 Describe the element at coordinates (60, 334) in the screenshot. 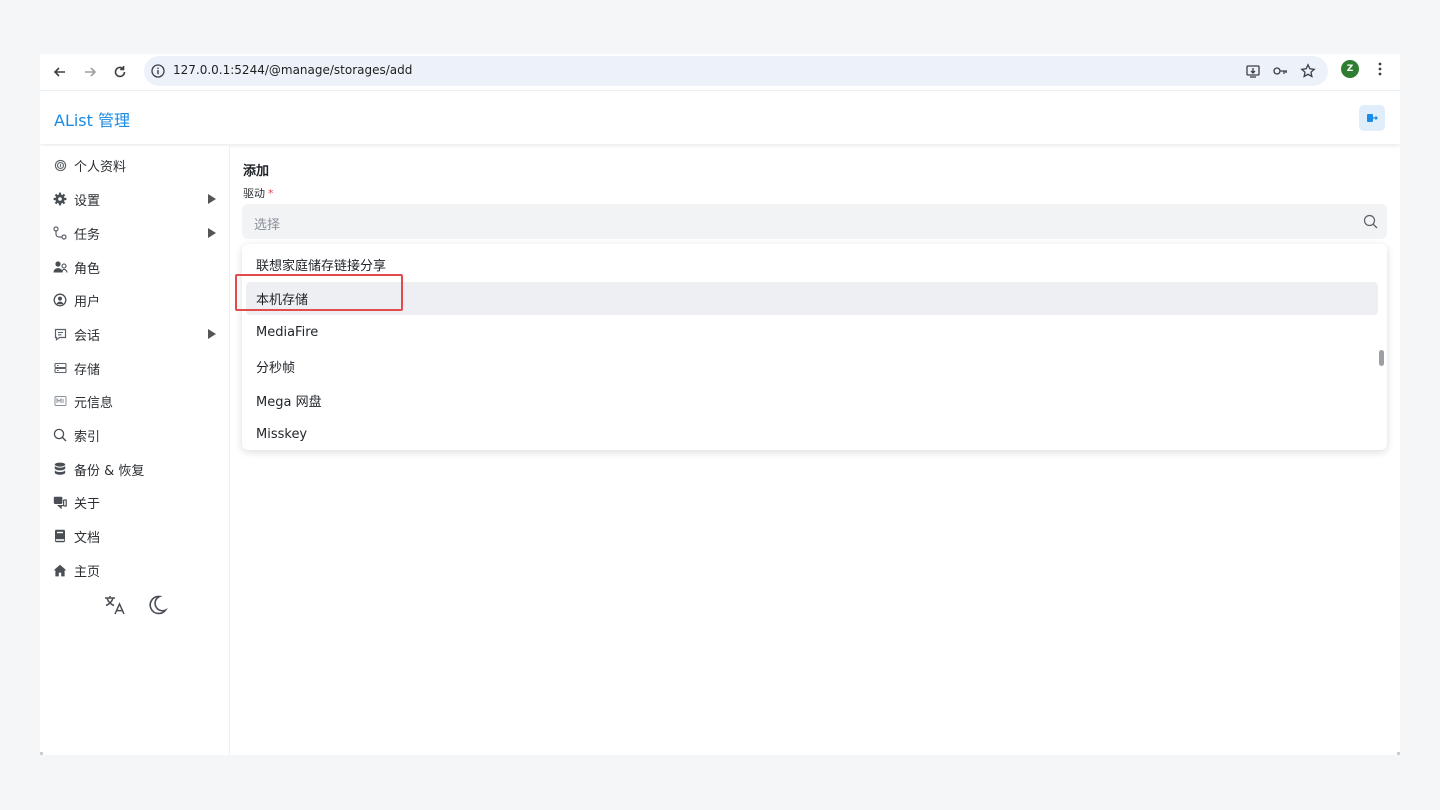

I see `message-icon` at that location.